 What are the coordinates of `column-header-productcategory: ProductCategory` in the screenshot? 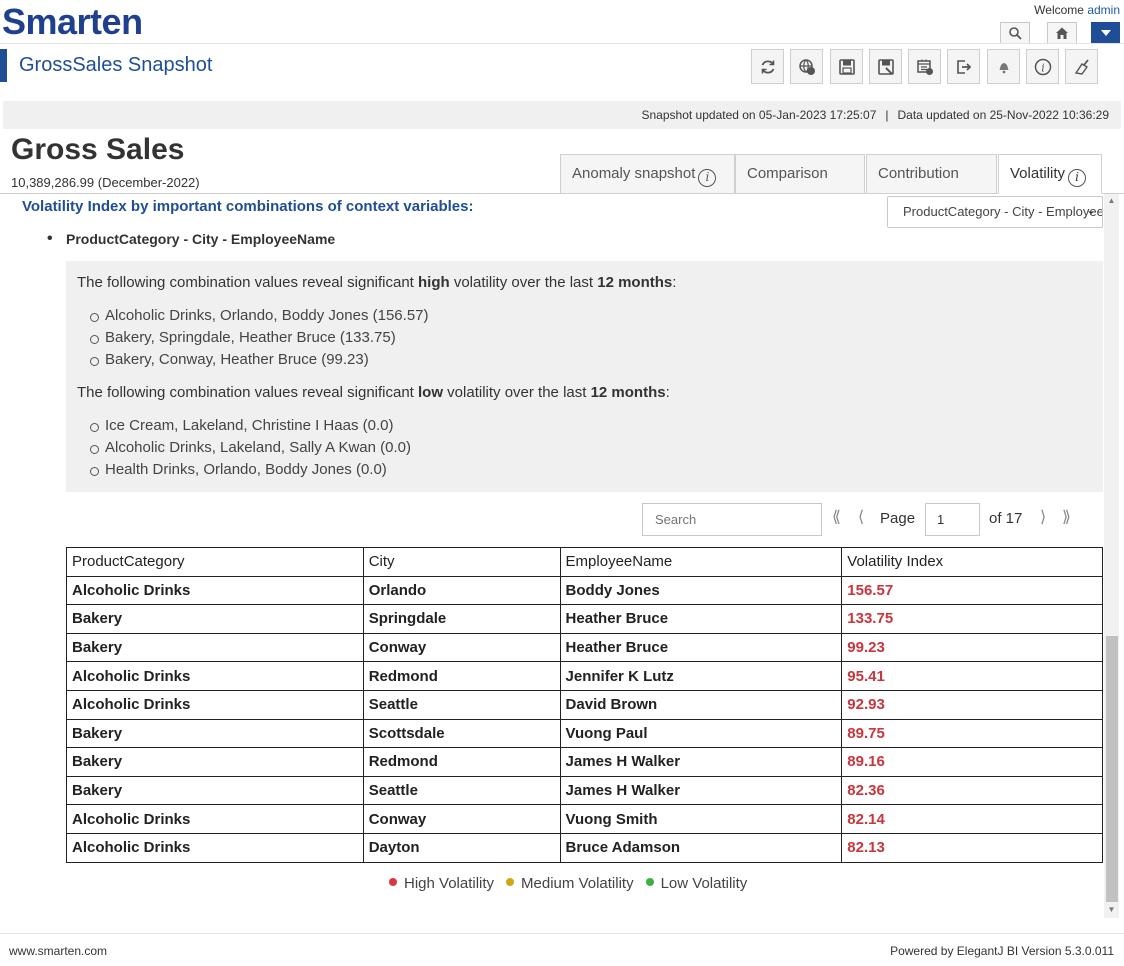 It's located at (215, 562).